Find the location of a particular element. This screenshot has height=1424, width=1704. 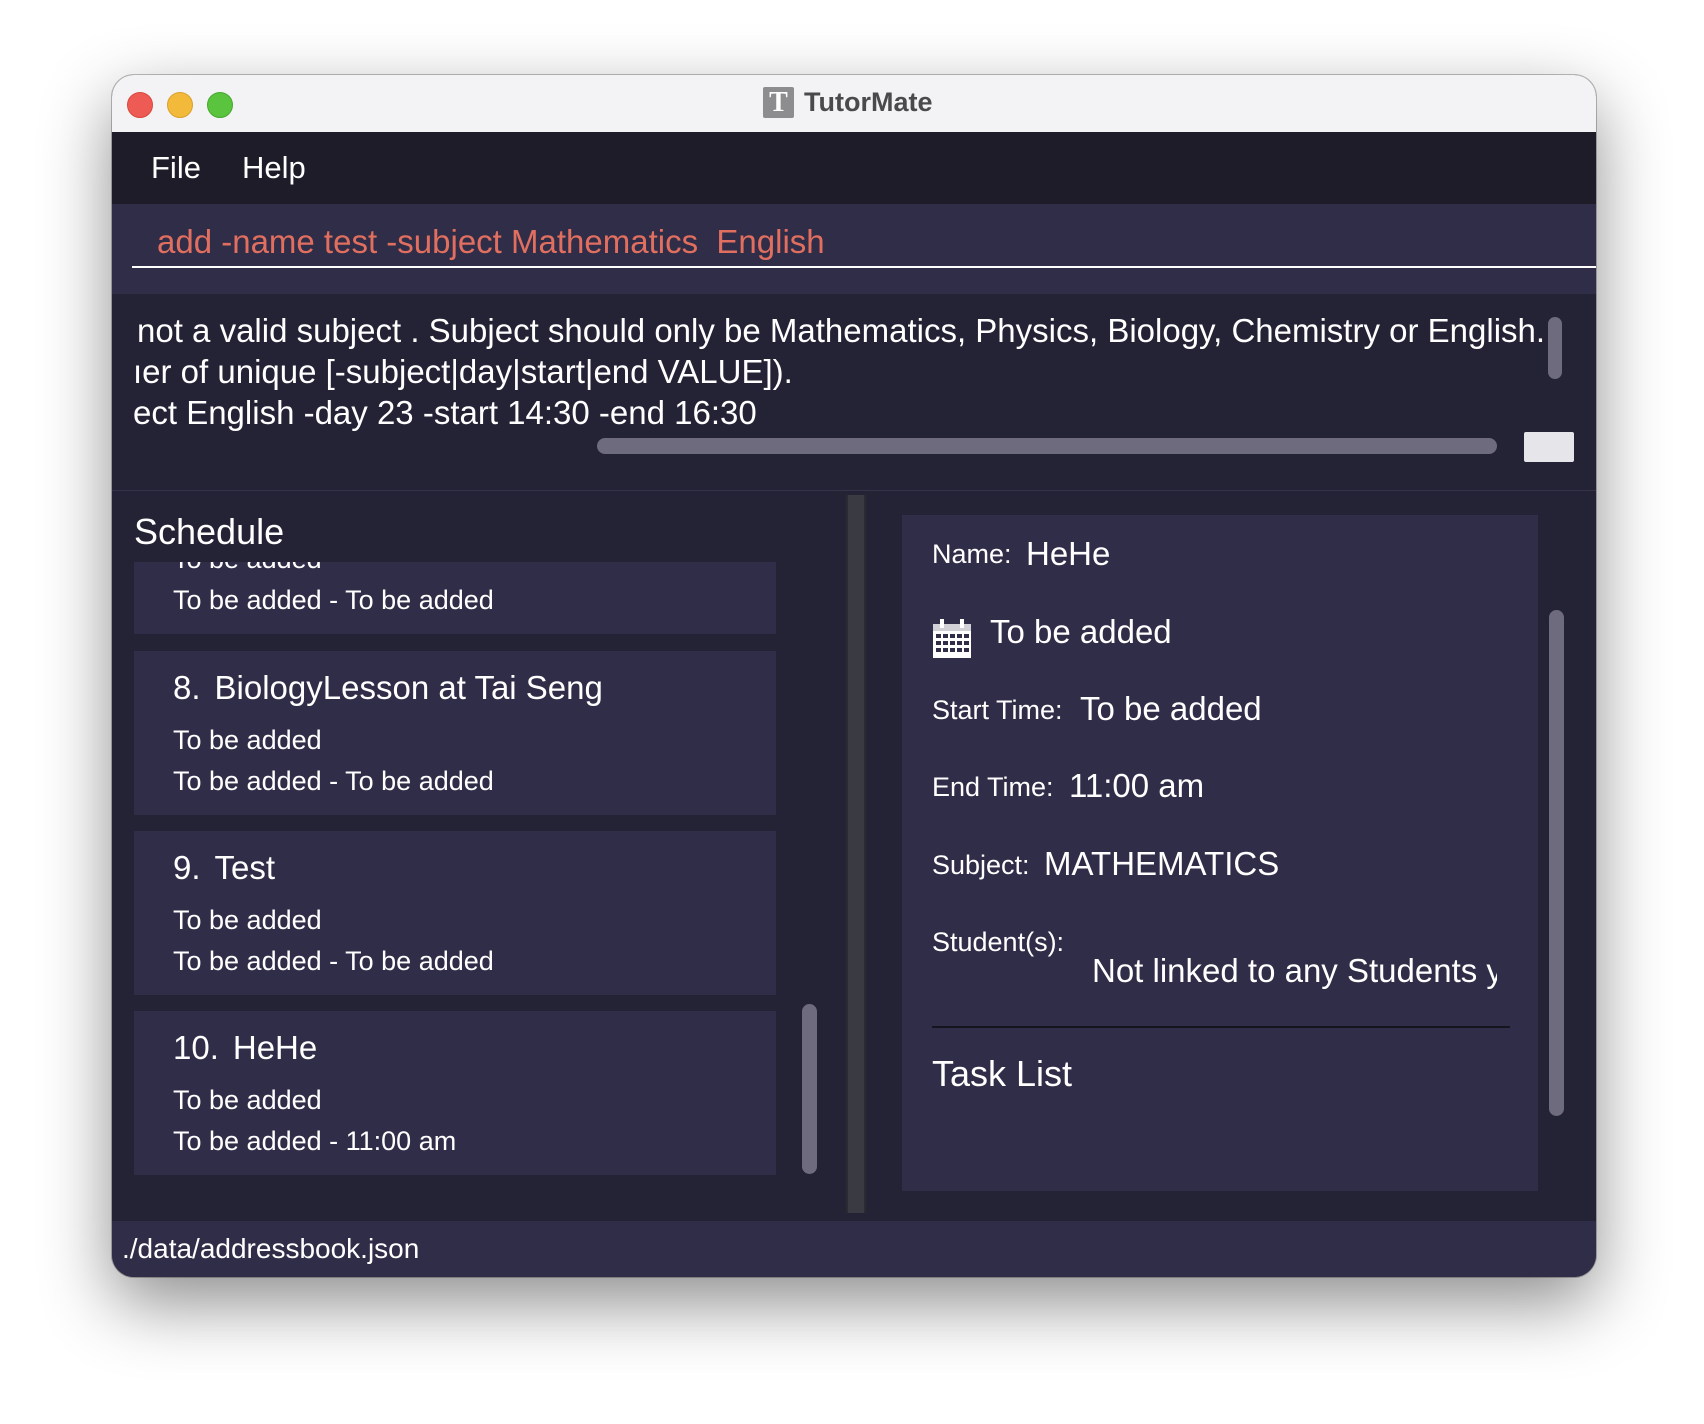

result-vertical-scrollbar is located at coordinates (1555, 348).